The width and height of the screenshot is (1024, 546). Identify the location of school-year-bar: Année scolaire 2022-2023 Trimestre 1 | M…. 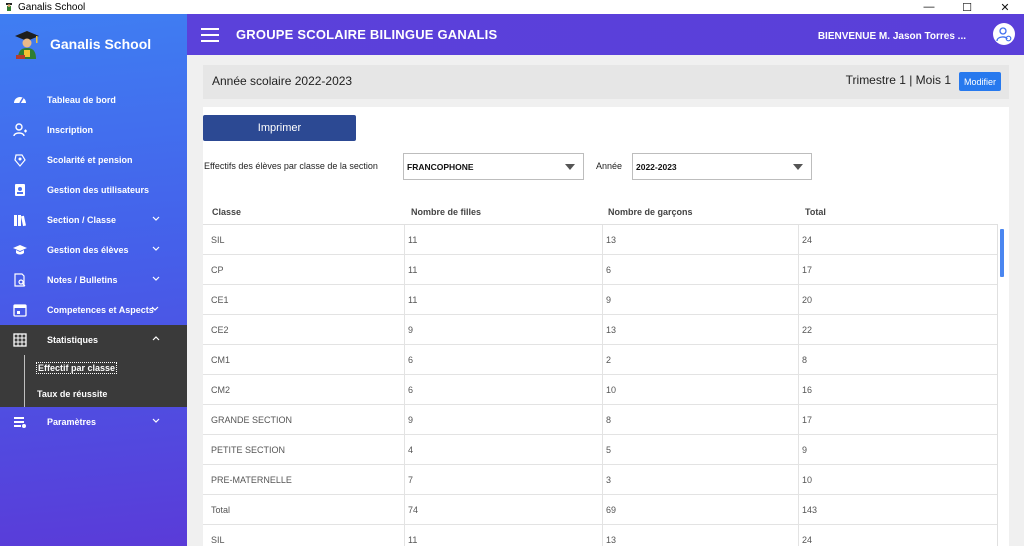
(606, 82).